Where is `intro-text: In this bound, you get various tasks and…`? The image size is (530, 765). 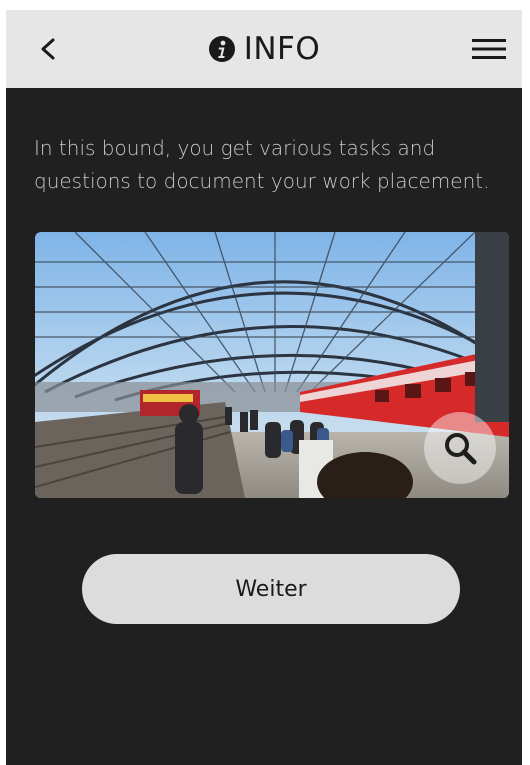
intro-text: In this bound, you get various tasks and… is located at coordinates (262, 164).